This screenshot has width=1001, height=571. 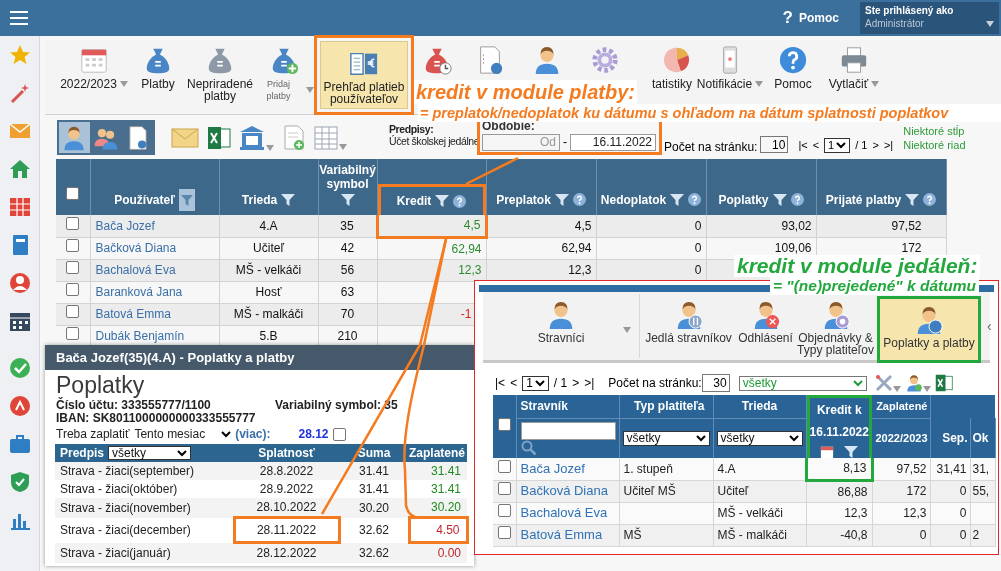 What do you see at coordinates (863, 199) in the screenshot?
I see `column-header: Prijaté platby` at bounding box center [863, 199].